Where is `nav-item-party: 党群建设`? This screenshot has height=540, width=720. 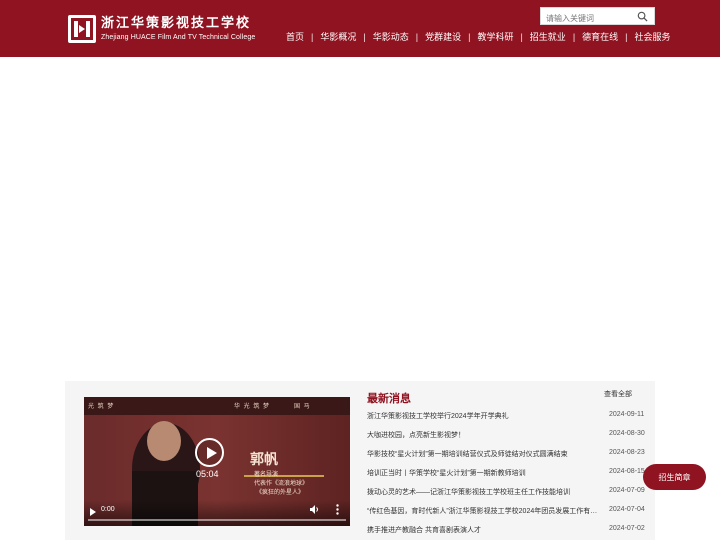
nav-item-party: 党群建设 is located at coordinates (443, 37).